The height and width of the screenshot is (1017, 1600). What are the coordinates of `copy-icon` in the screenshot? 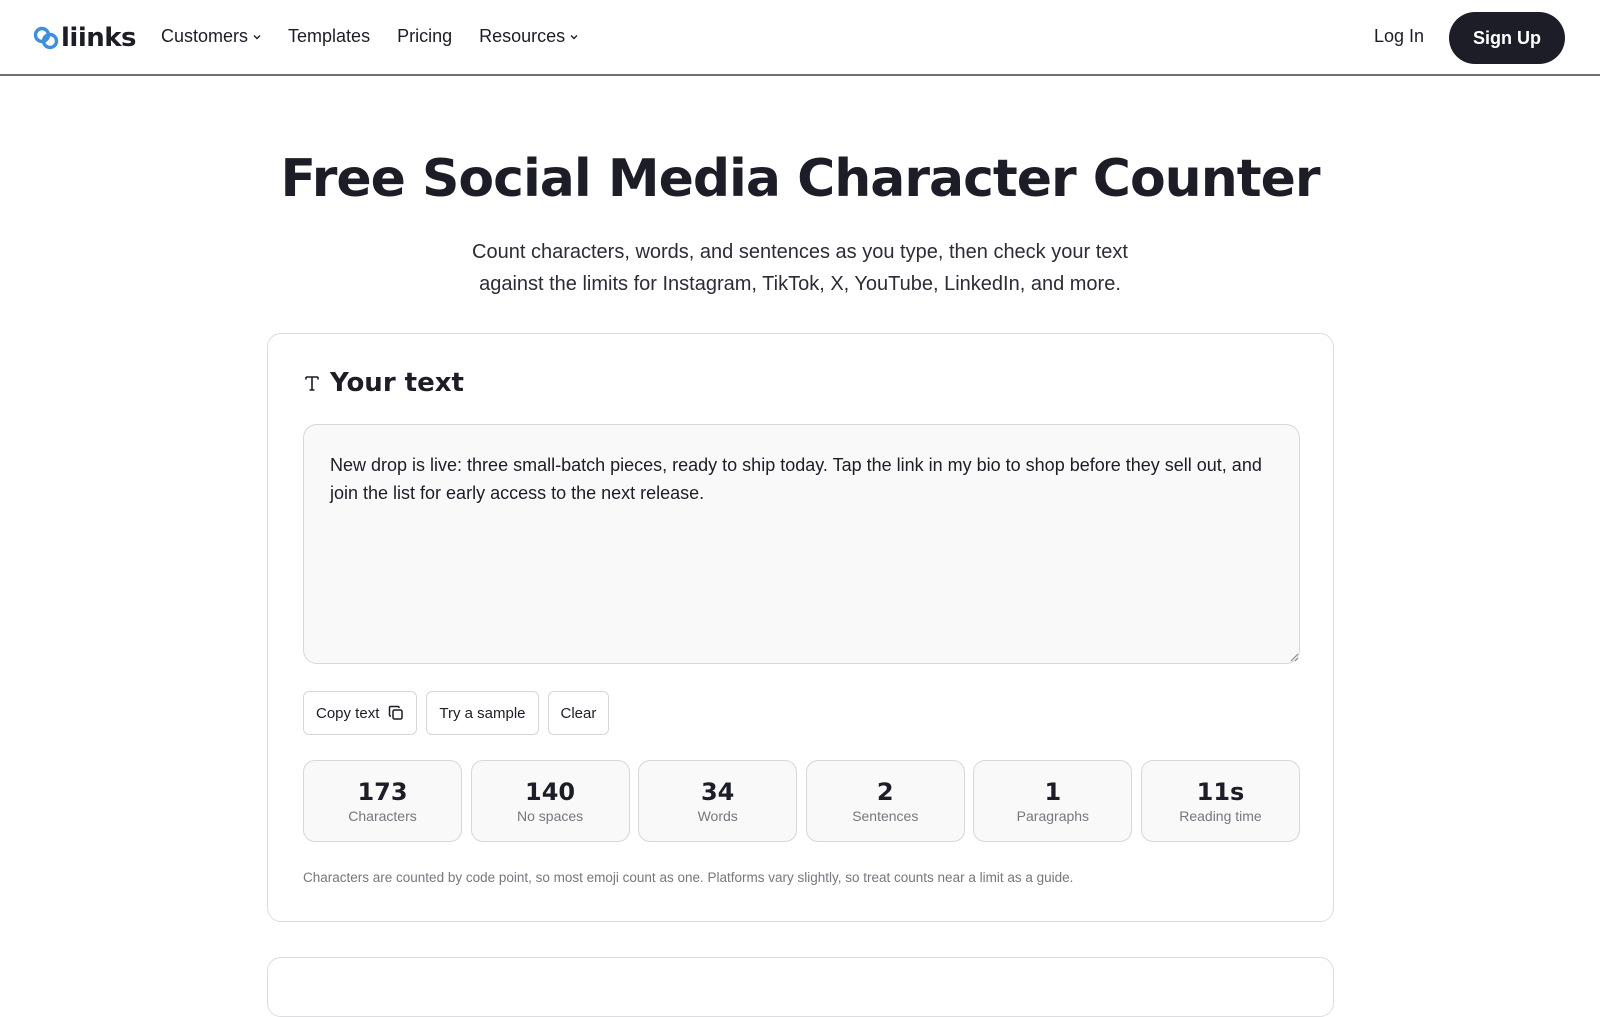 It's located at (396, 712).